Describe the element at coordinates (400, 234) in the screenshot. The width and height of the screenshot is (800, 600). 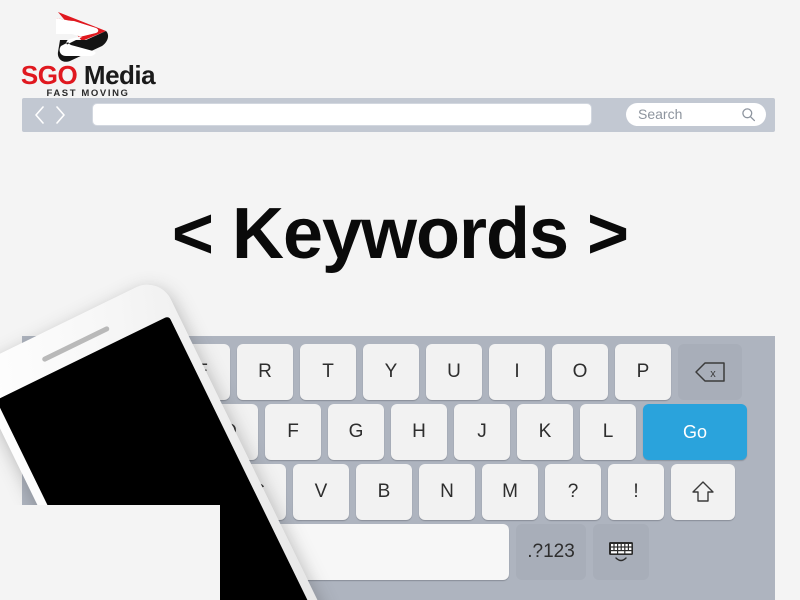
I see `page-title: < Keywords >` at that location.